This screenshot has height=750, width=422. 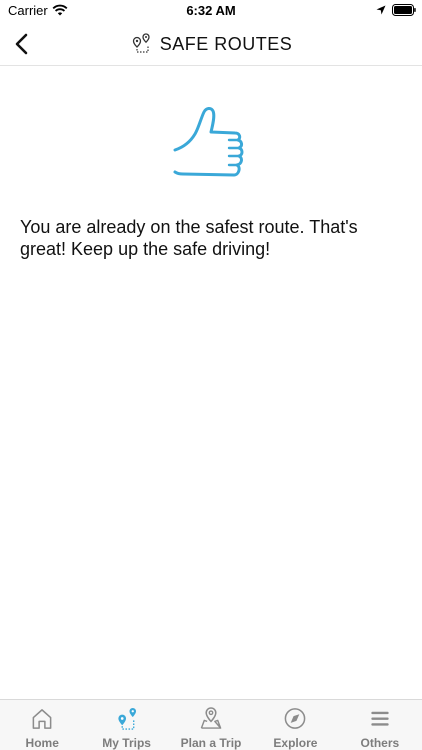 I want to click on tab-bar: Home My Trips Plan a Trip Explore Others, so click(x=211, y=724).